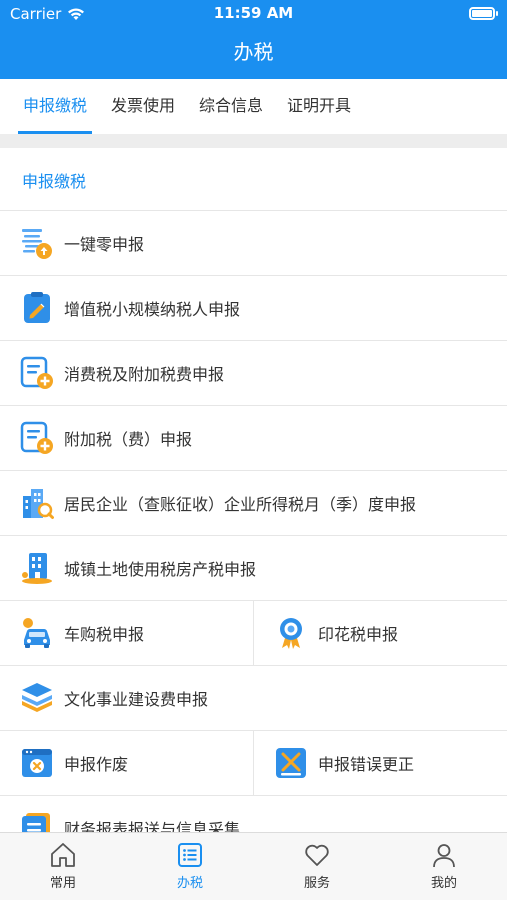  I want to click on item-financial-report: 财务报表报送与信息采集, so click(253, 814).